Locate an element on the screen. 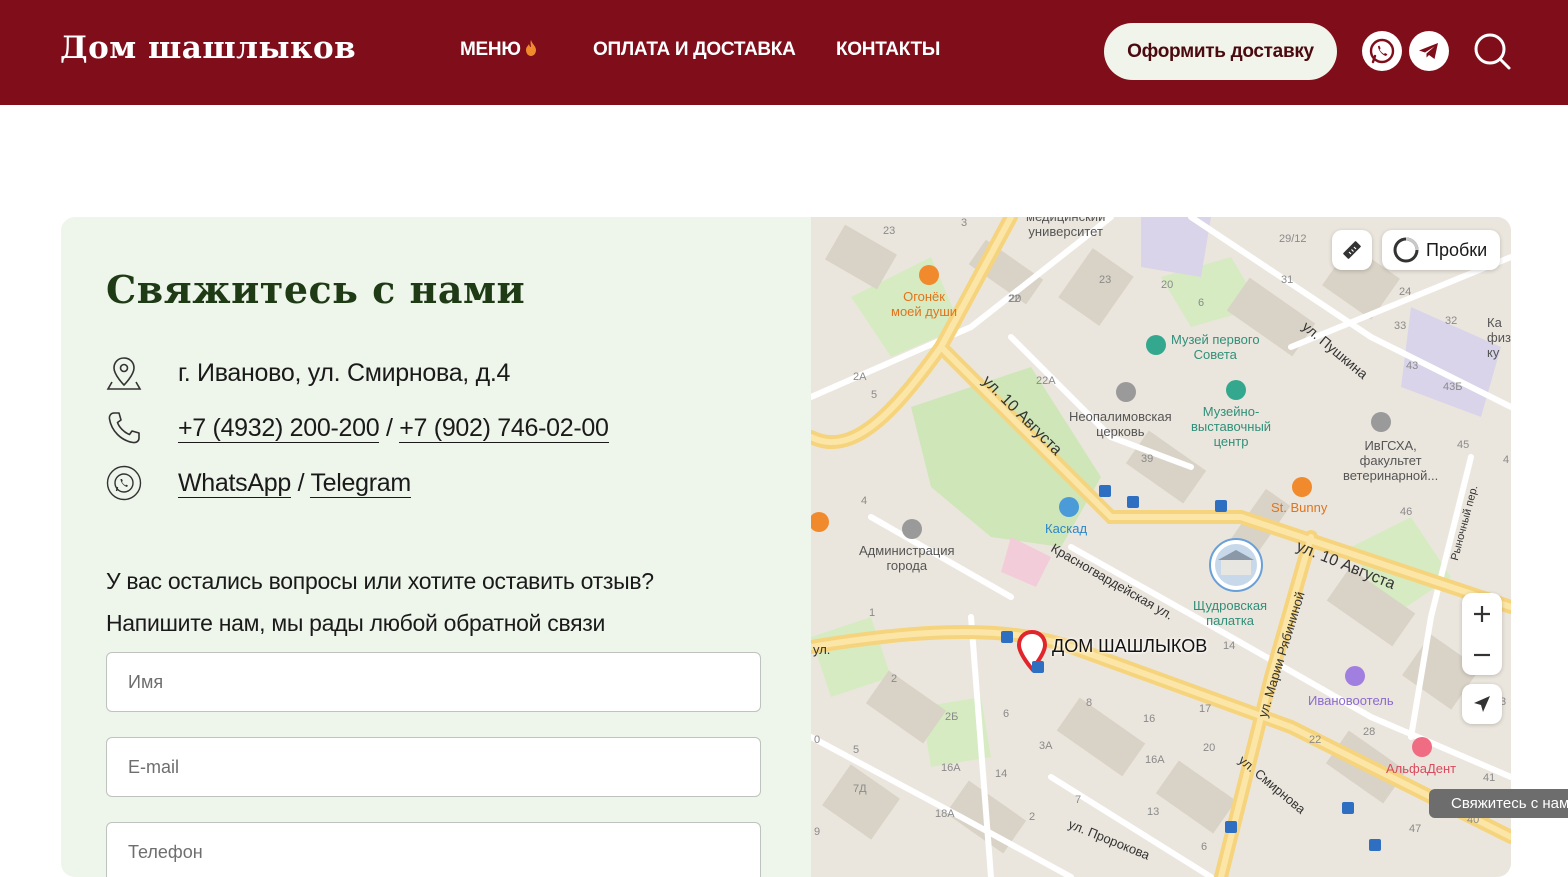 Image resolution: width=1568 pixels, height=877 pixels. poi-label: Неопалимовская церковь is located at coordinates (1120, 424).